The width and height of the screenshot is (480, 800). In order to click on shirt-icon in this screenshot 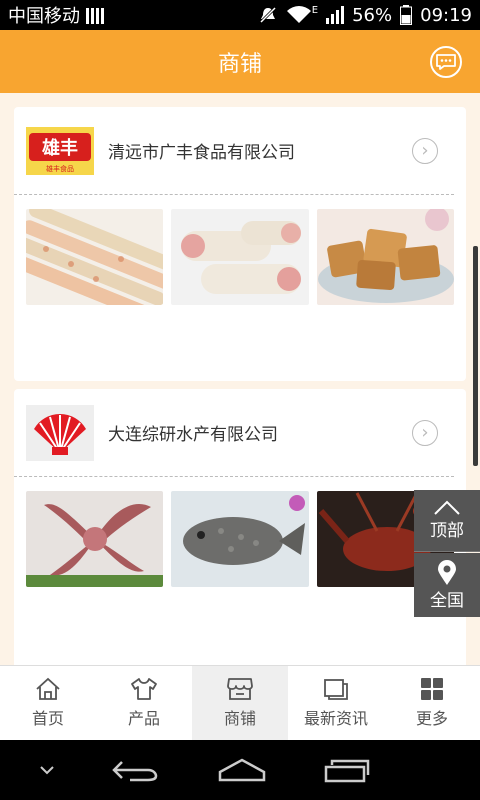, I will do `click(144, 689)`.